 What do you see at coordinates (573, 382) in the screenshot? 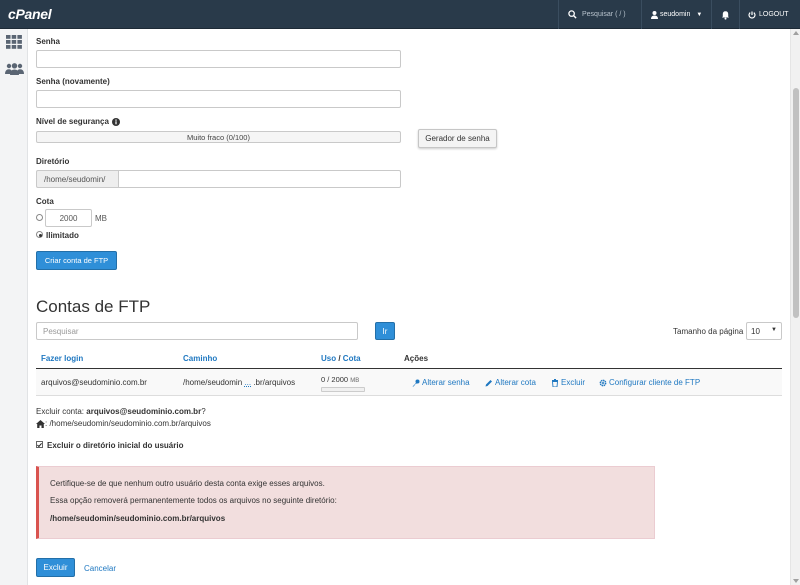
I see `delete-label: Excluir` at bounding box center [573, 382].